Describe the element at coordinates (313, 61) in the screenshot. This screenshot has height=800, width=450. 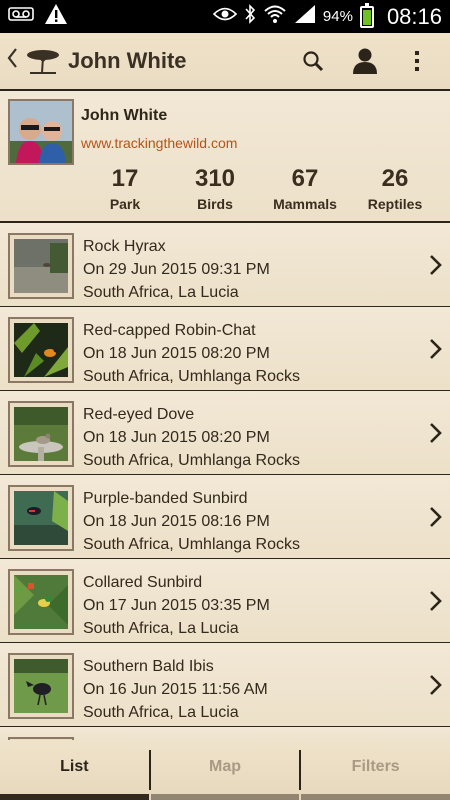
I see `search-icon` at that location.